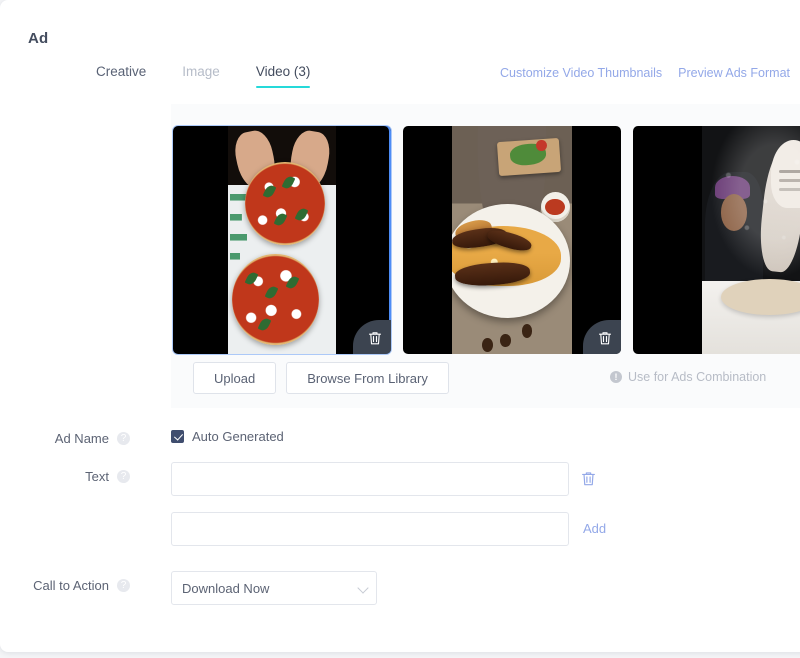  I want to click on biryani-artwork, so click(512, 240).